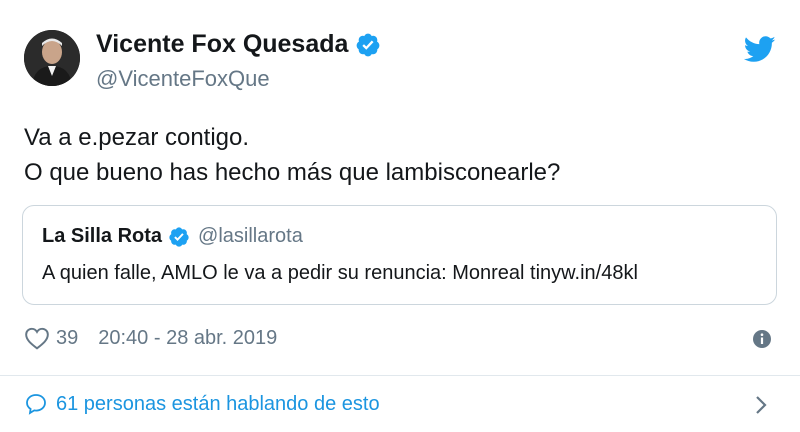 This screenshot has width=800, height=432. What do you see at coordinates (250, 236) in the screenshot?
I see `quoted-author-handle: @lasillarota` at bounding box center [250, 236].